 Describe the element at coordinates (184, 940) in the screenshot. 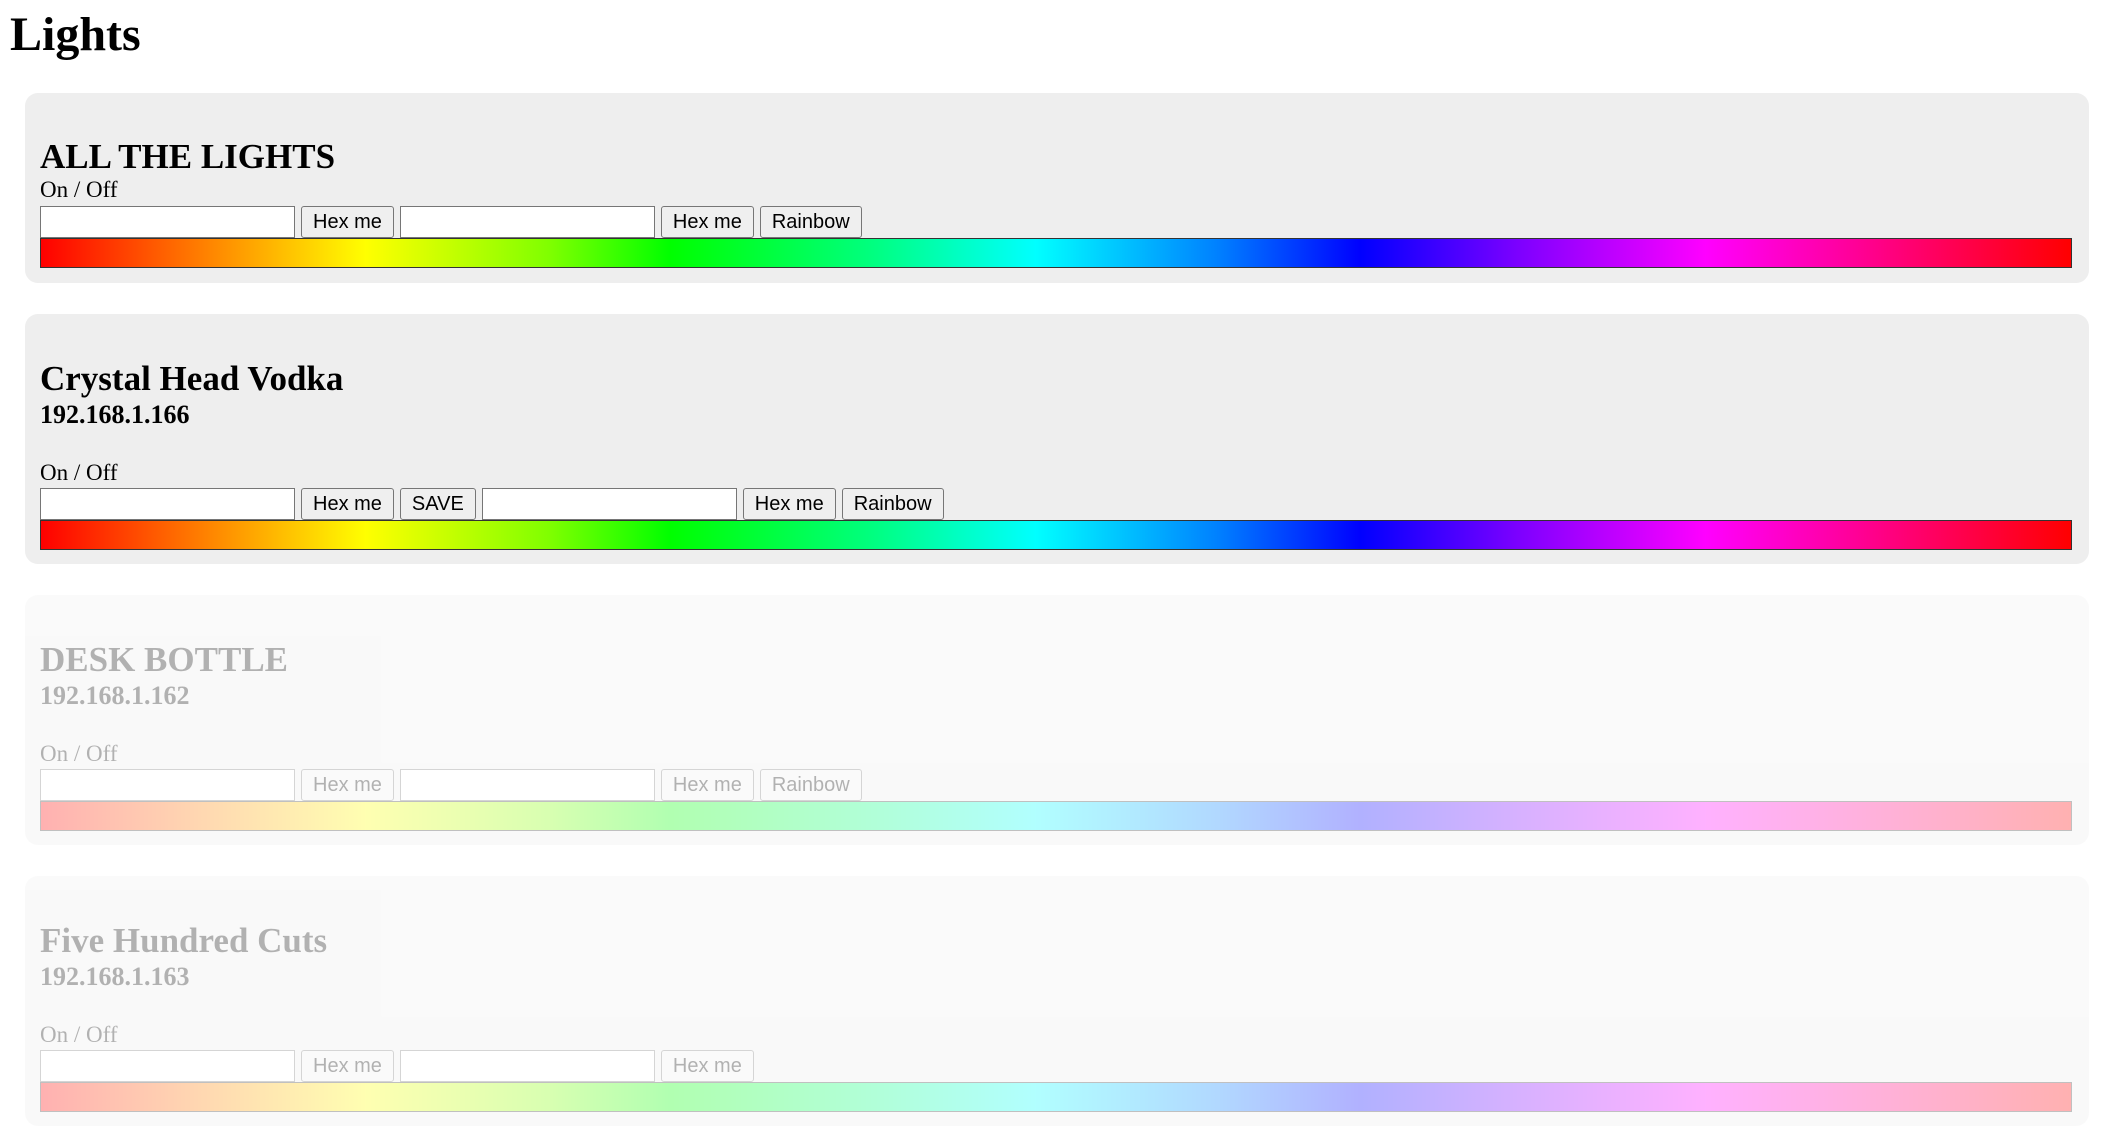

I see `light-name: Five Hundred Cuts` at that location.